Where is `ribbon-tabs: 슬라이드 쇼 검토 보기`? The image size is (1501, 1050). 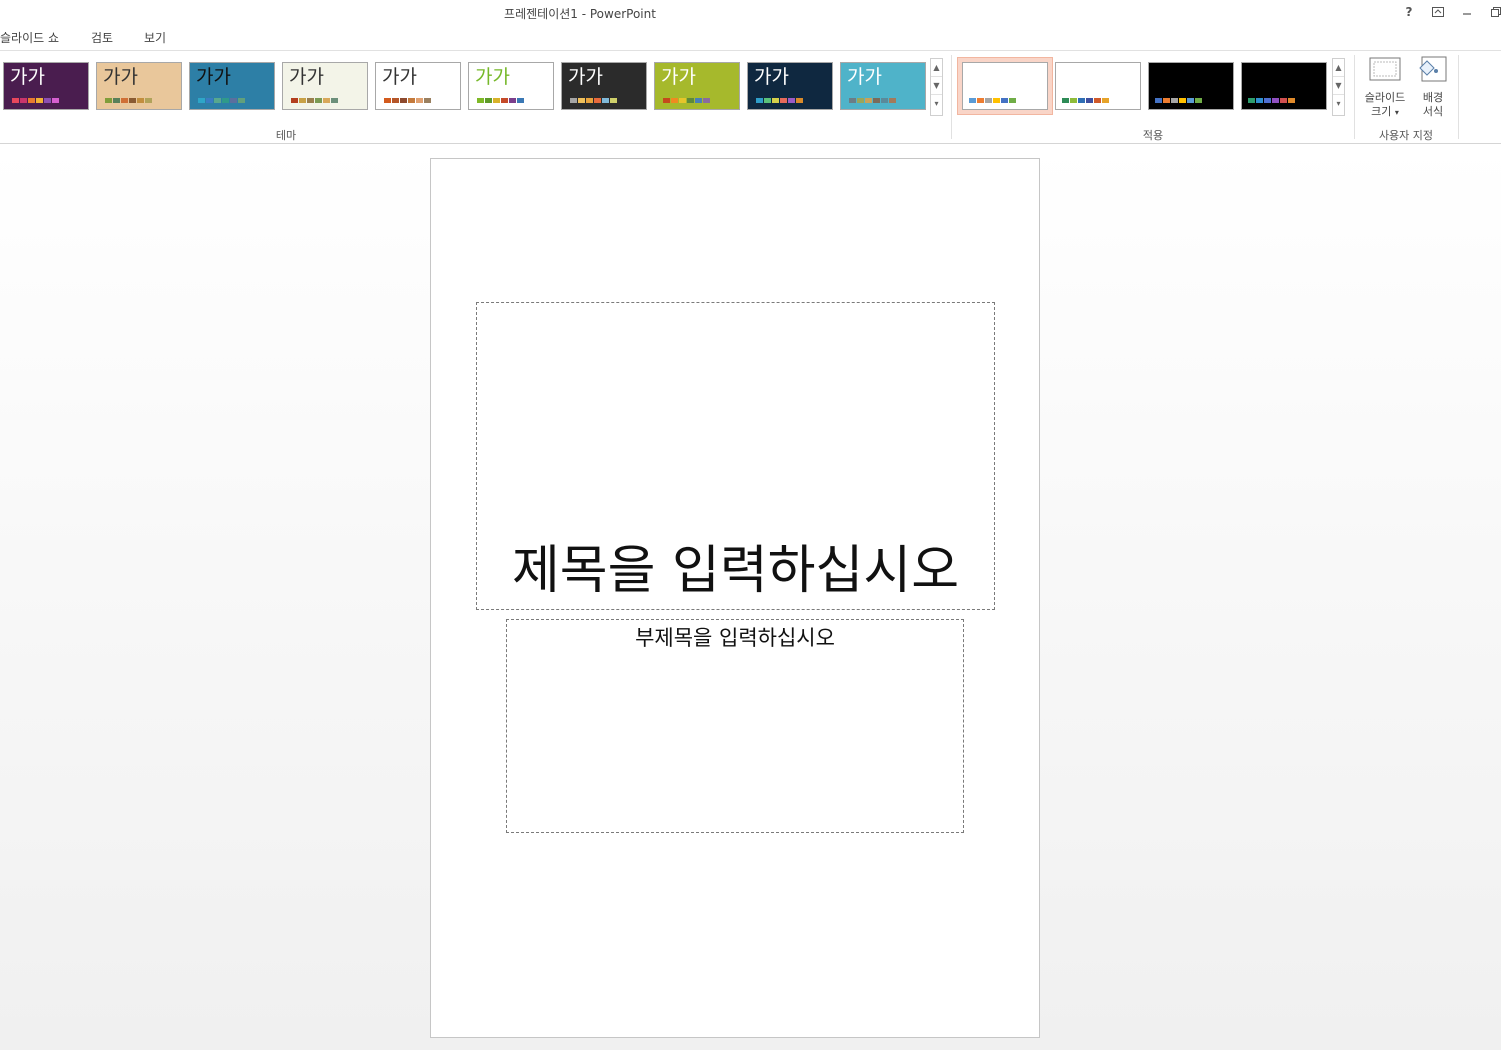 ribbon-tabs: 슬라이드 쇼 검토 보기 is located at coordinates (750, 38).